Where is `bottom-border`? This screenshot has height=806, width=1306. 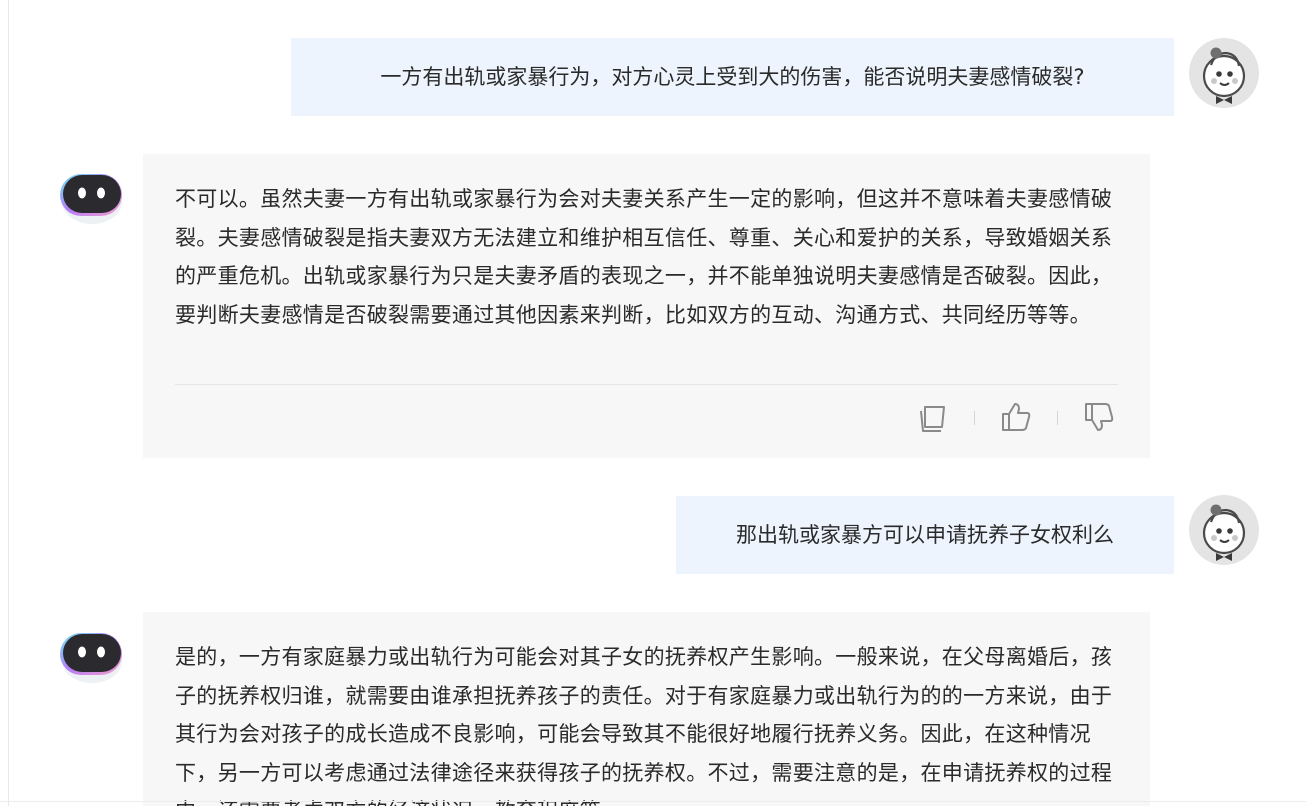
bottom-border is located at coordinates (653, 801).